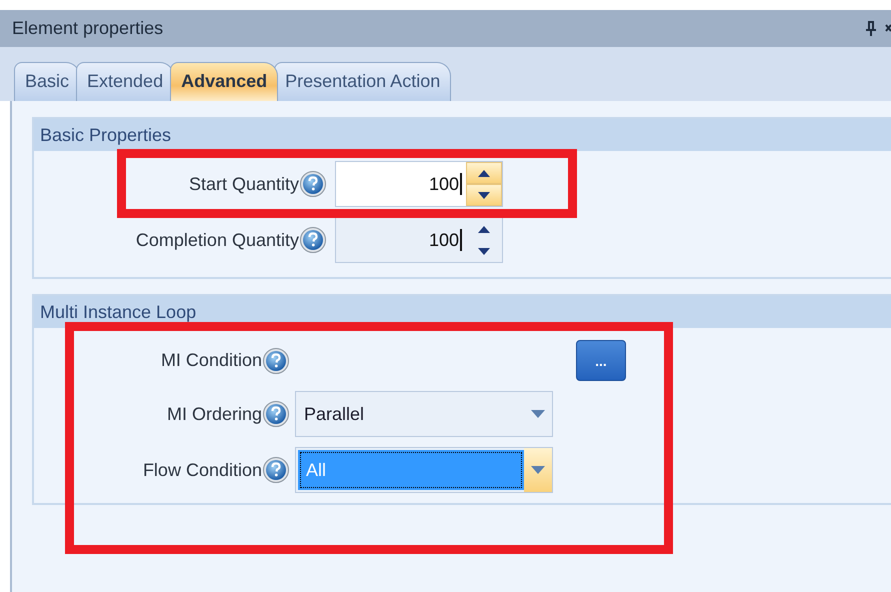  What do you see at coordinates (424, 414) in the screenshot?
I see `dropdown: Parallel` at bounding box center [424, 414].